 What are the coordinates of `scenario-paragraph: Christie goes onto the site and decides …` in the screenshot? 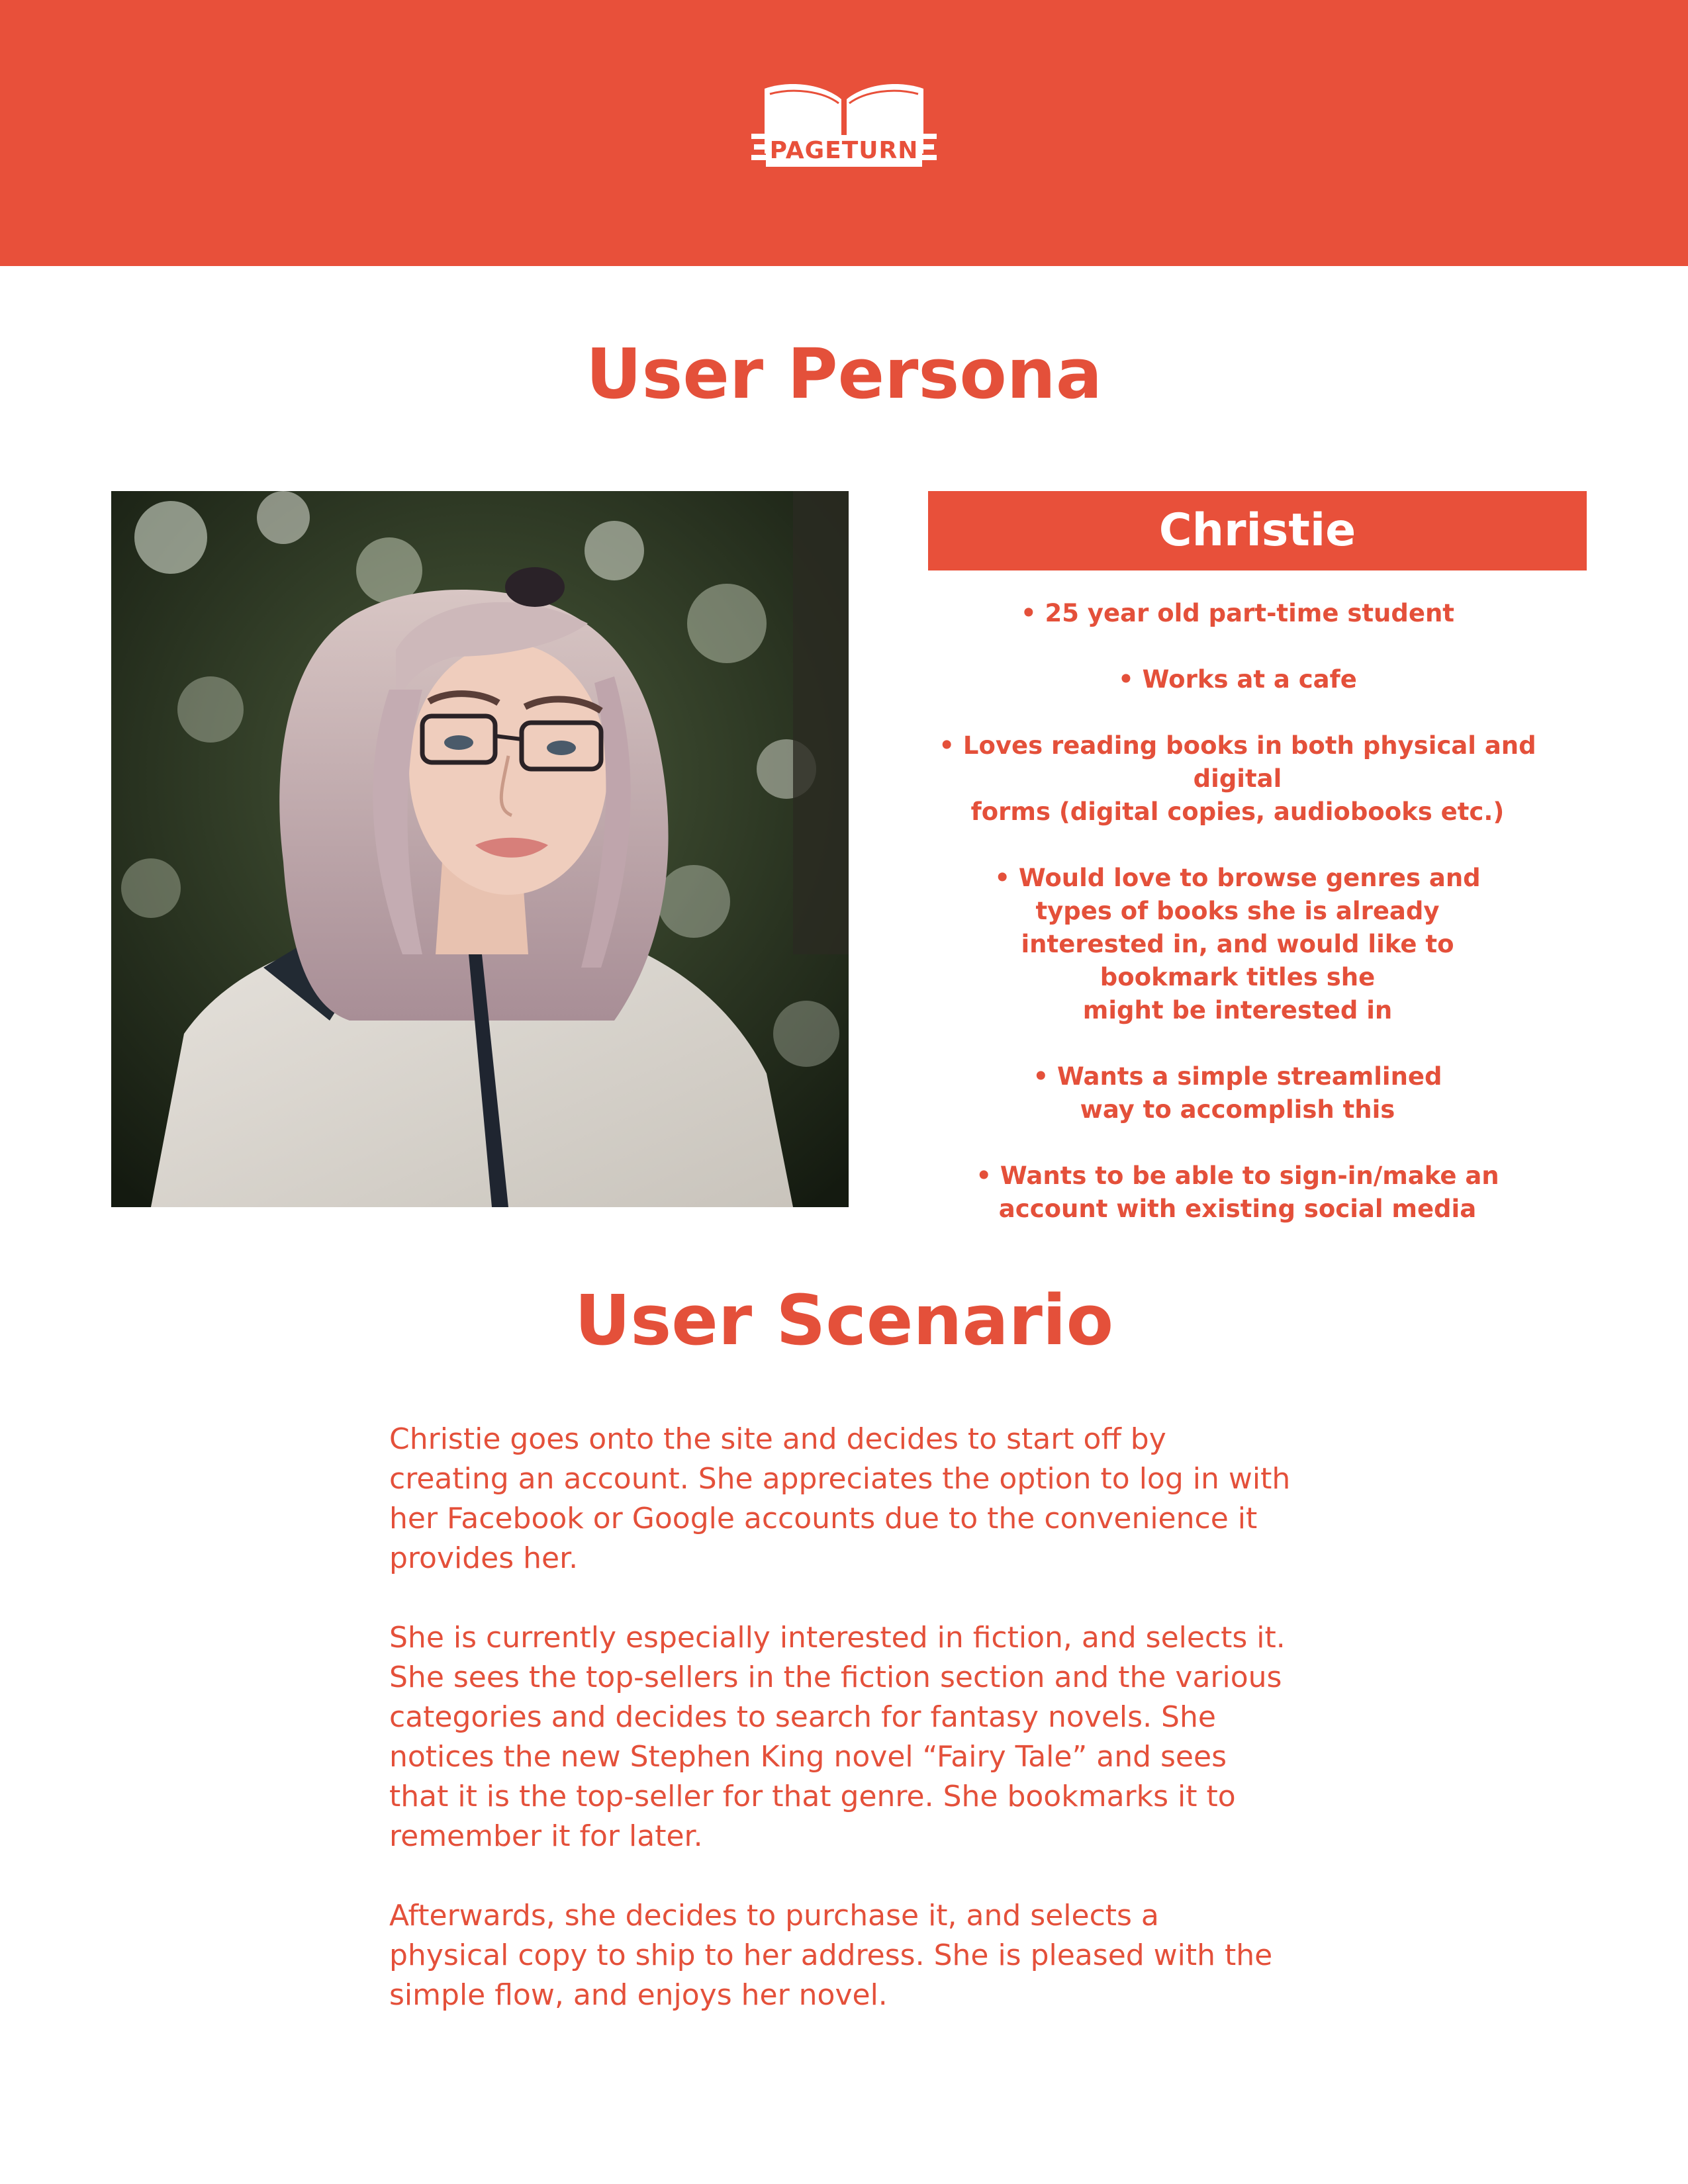 It's located at (840, 1498).